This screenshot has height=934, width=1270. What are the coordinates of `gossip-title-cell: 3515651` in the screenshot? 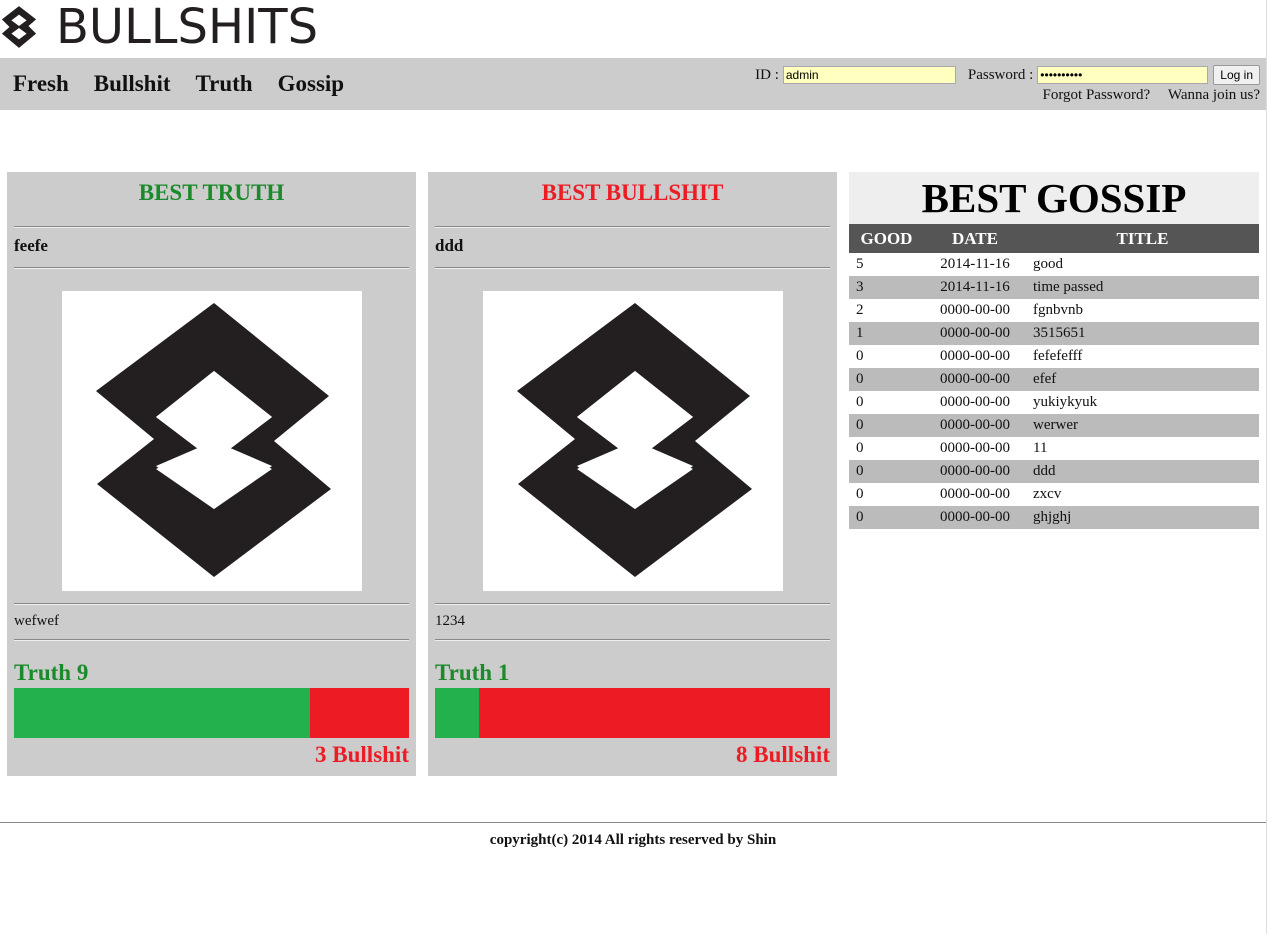 It's located at (1142, 333).